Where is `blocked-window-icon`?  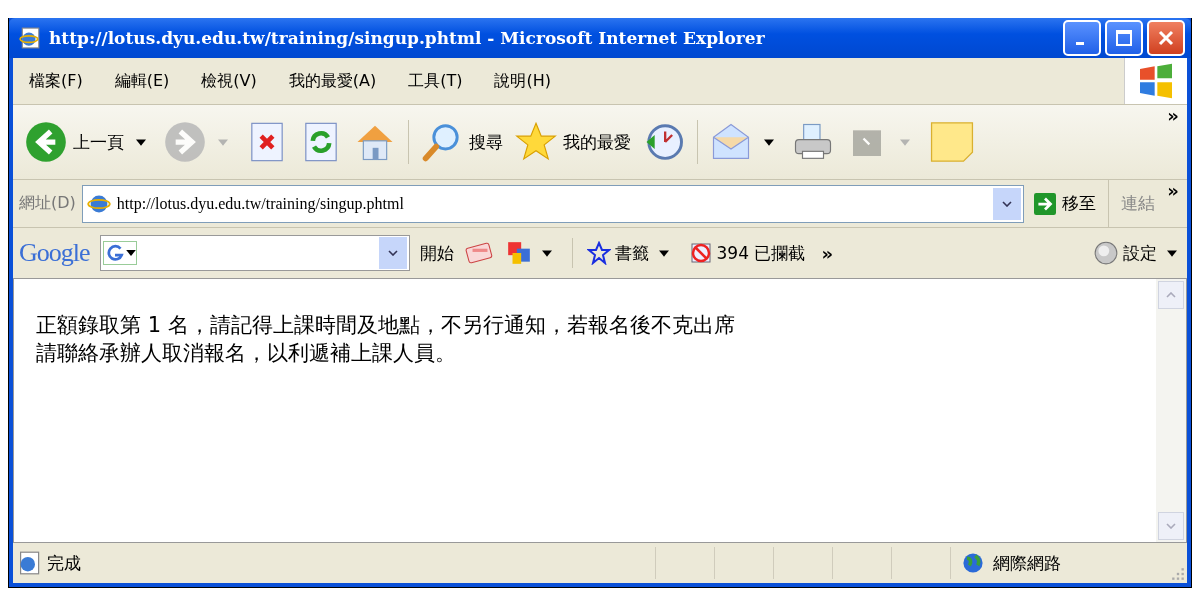 blocked-window-icon is located at coordinates (700, 253).